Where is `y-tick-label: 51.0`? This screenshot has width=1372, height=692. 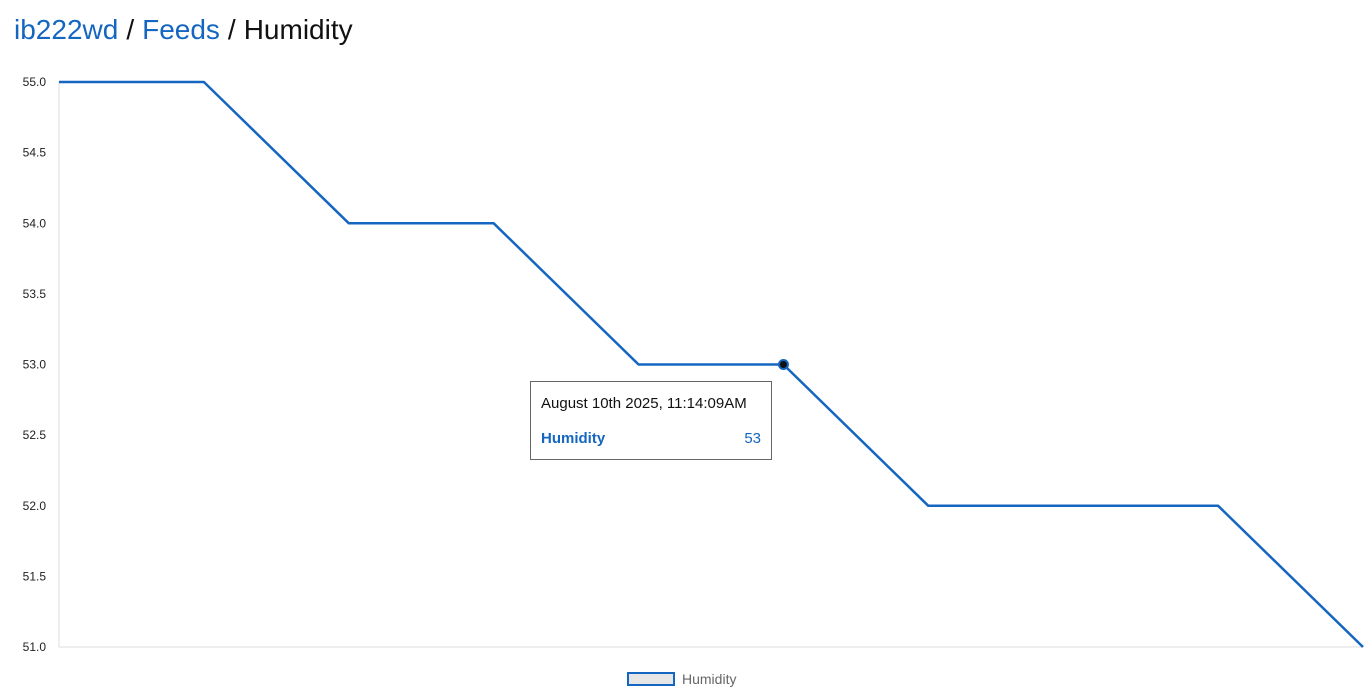
y-tick-label: 51.0 is located at coordinates (35, 647).